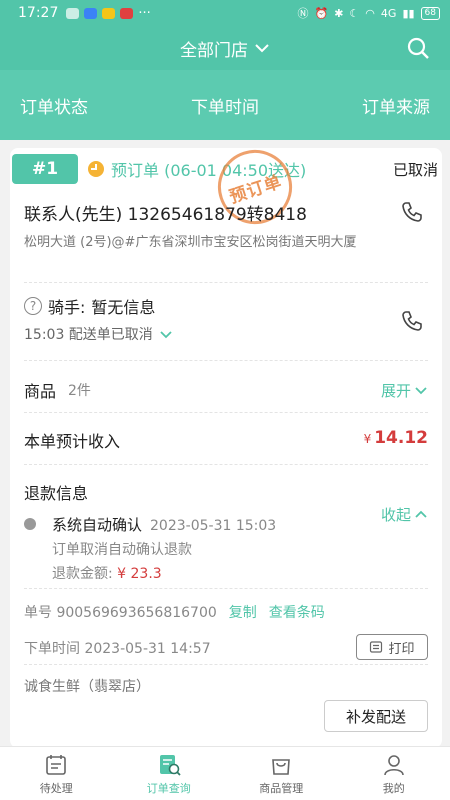 Image resolution: width=450 pixels, height=800 pixels. I want to click on signal-icon: ▮▮, so click(408, 13).